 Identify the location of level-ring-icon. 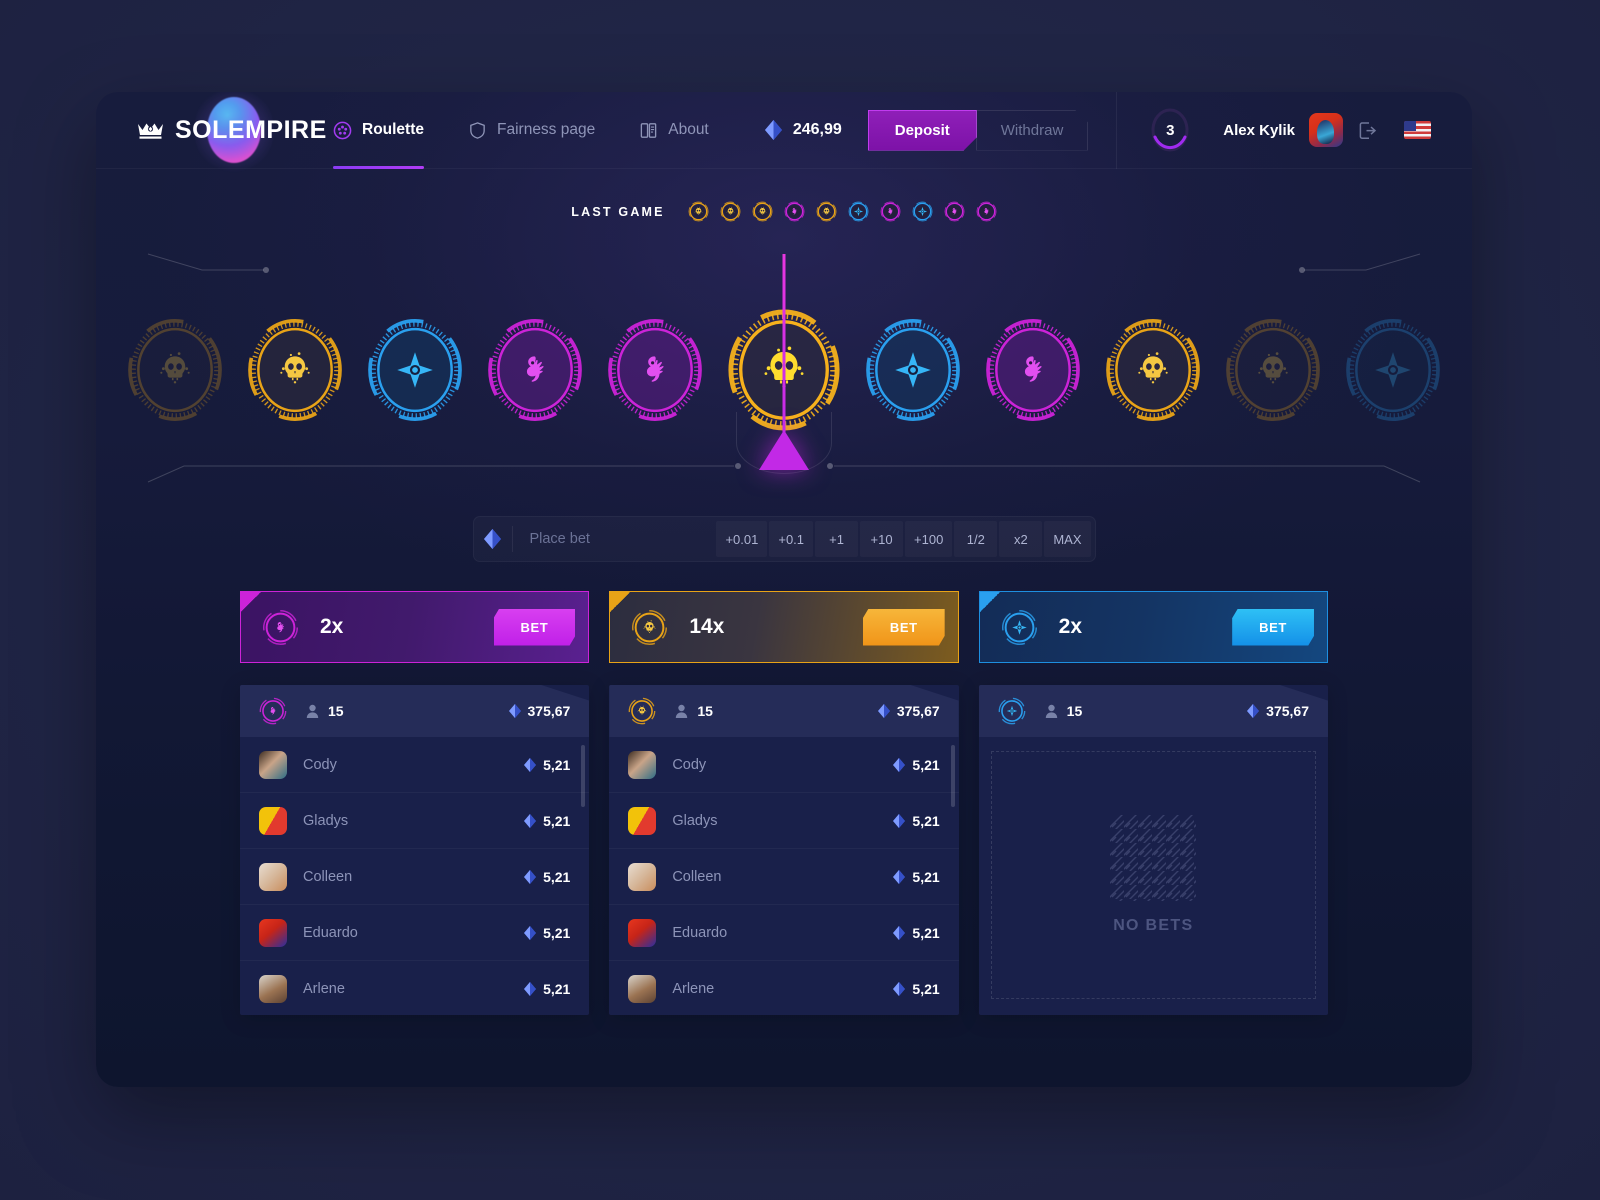
(1170, 130).